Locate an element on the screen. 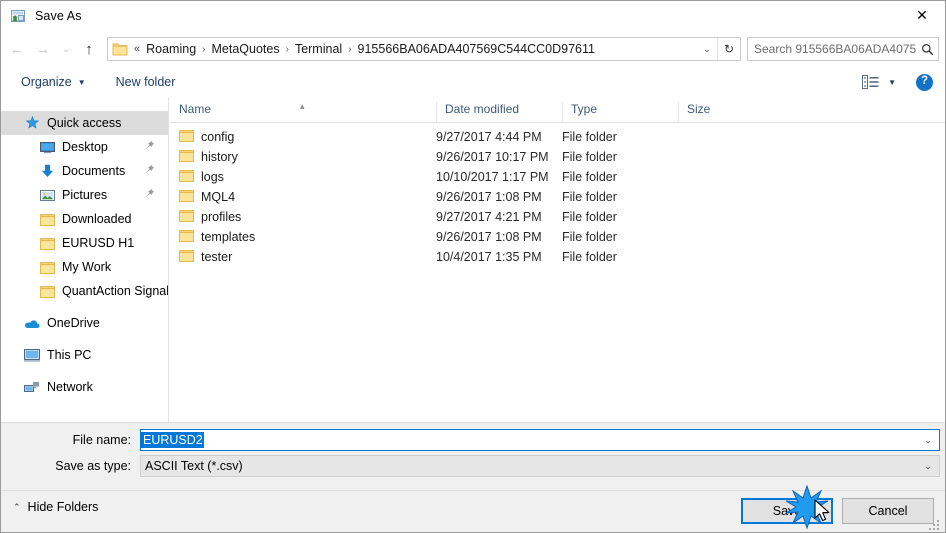  sidebar-item-onedrive: OneDrive is located at coordinates (84, 323).